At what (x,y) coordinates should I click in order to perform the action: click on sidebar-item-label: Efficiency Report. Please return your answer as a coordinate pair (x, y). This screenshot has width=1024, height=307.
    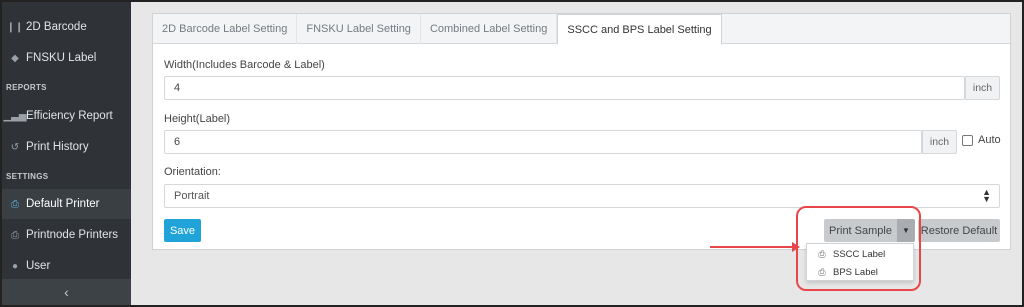
    Looking at the image, I should click on (69, 116).